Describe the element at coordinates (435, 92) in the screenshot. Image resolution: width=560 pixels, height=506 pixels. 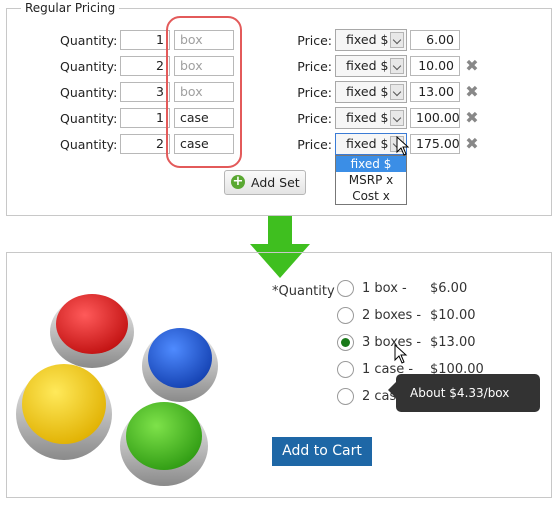
I see `price-field: 13.00` at that location.